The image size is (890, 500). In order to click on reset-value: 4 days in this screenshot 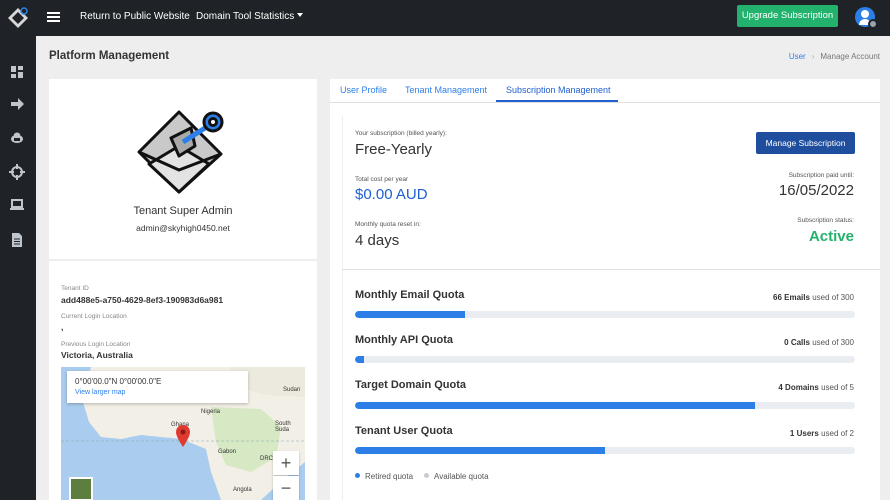, I will do `click(377, 240)`.